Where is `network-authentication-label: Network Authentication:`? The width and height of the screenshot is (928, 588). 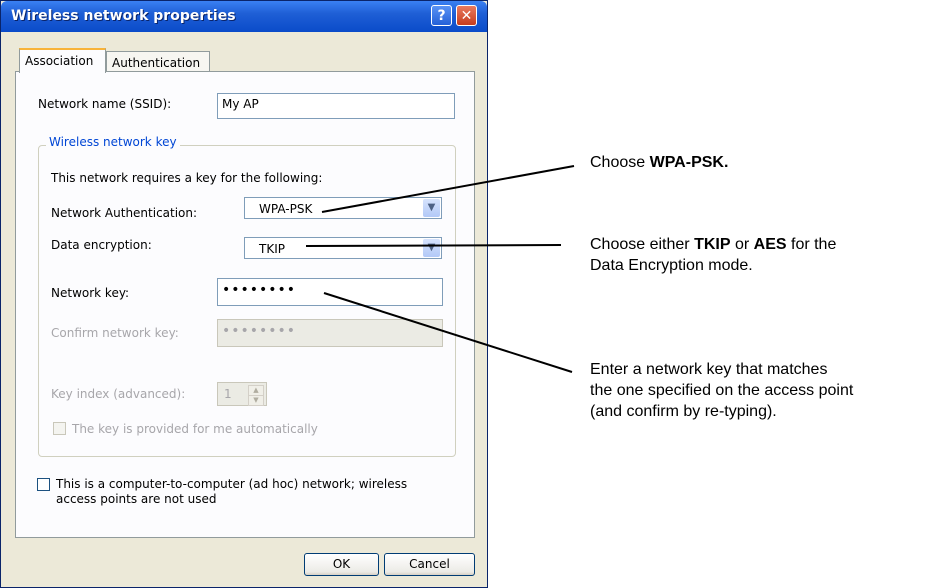 network-authentication-label: Network Authentication: is located at coordinates (124, 213).